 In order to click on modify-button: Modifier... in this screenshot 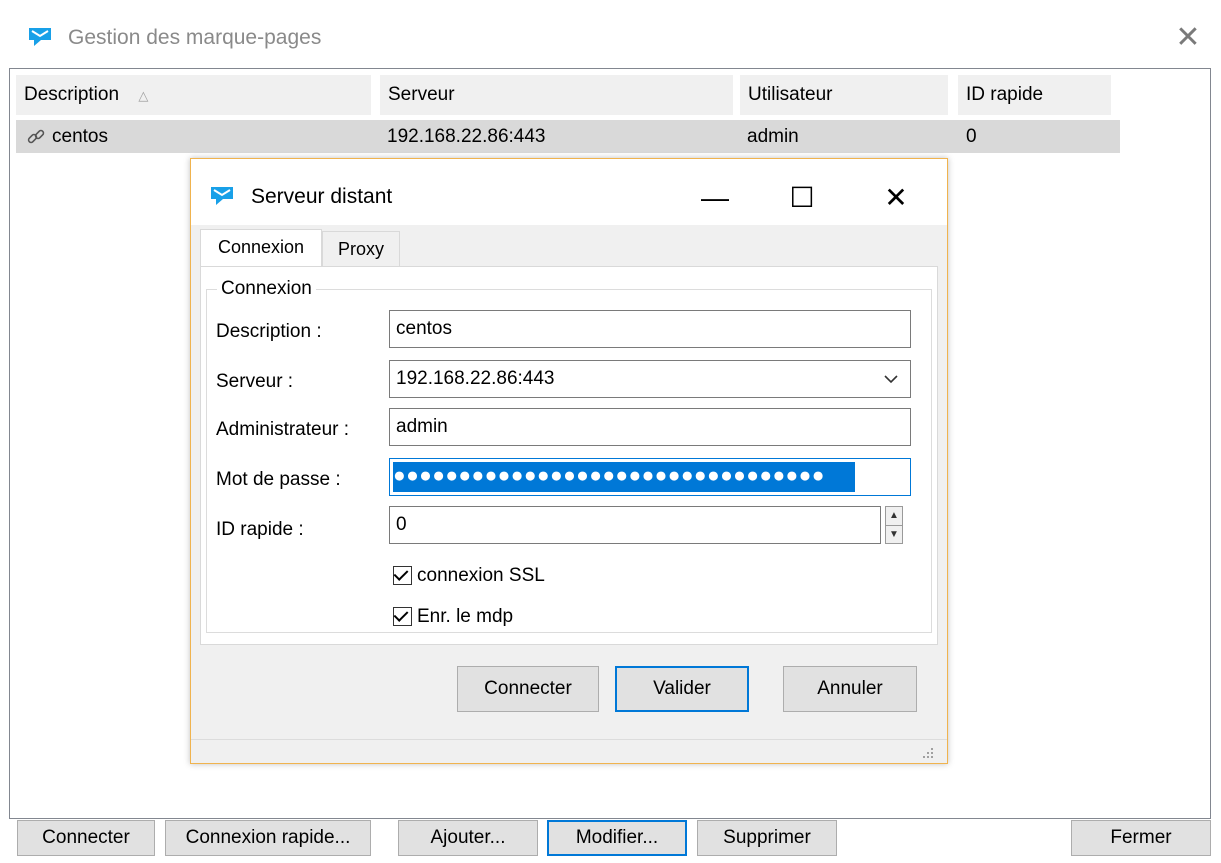, I will do `click(617, 838)`.